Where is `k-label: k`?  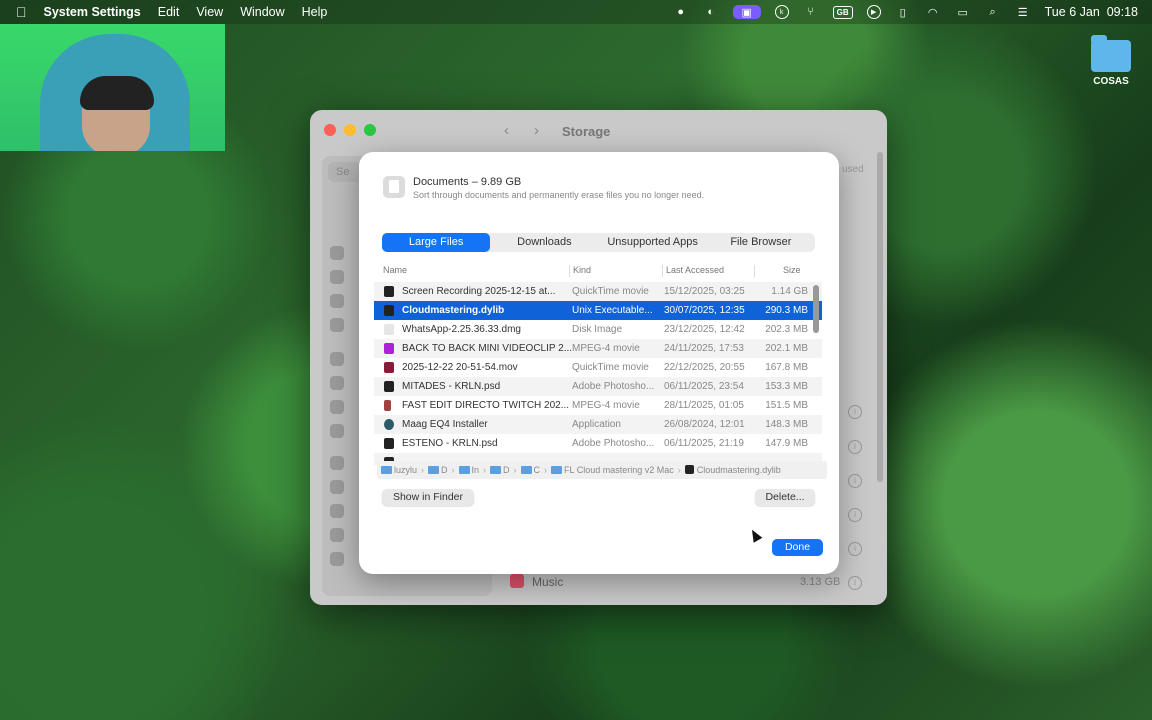
k-label: k is located at coordinates (781, 12).